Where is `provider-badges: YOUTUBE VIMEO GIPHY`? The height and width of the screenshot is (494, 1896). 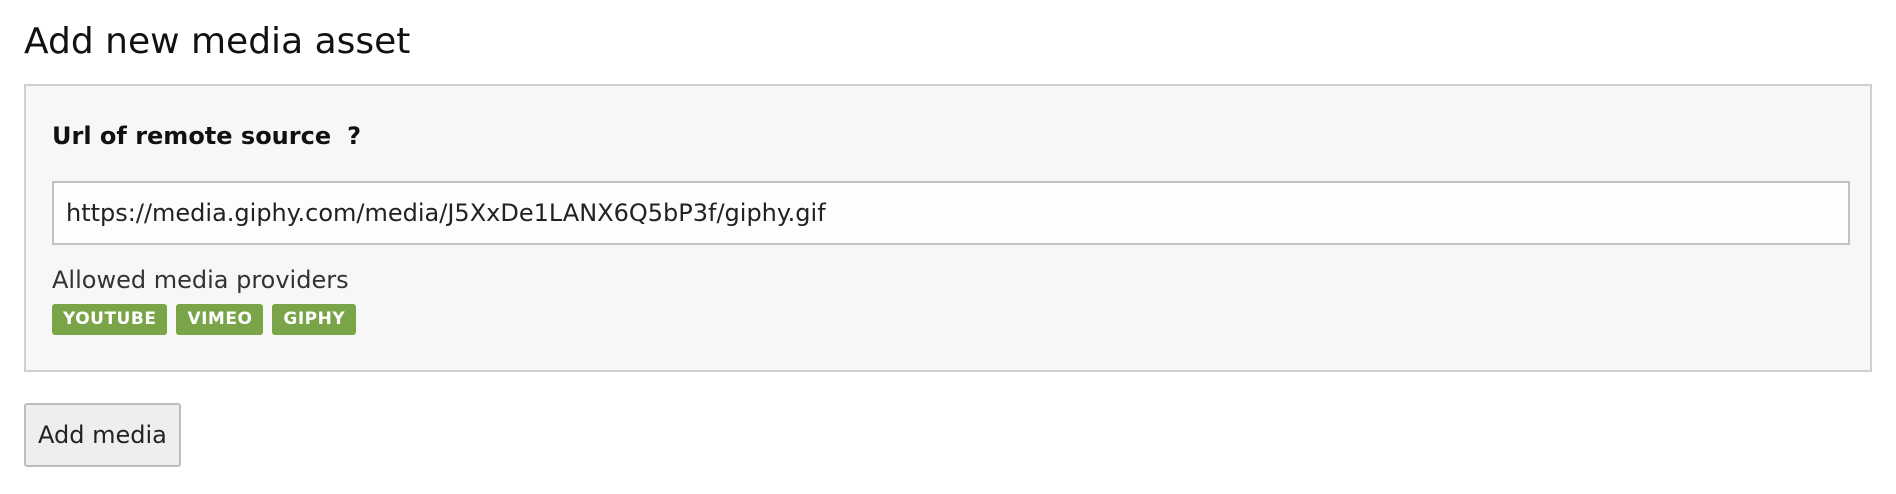 provider-badges: YOUTUBE VIMEO GIPHY is located at coordinates (204, 319).